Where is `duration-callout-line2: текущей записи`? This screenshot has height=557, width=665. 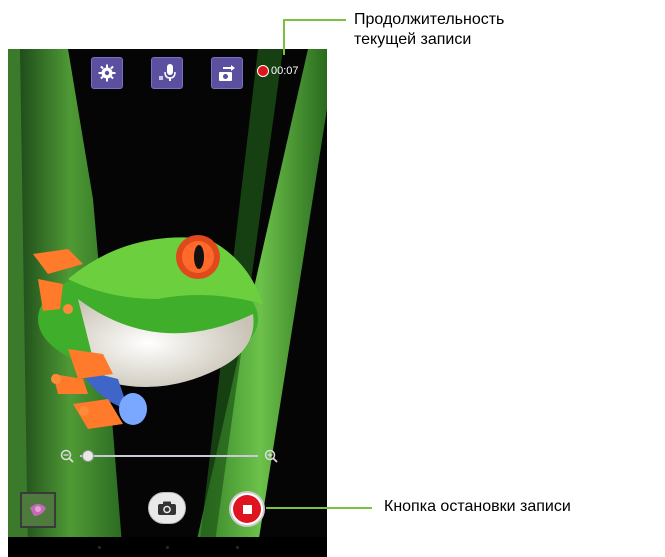
duration-callout-line2: текущей записи is located at coordinates (413, 39).